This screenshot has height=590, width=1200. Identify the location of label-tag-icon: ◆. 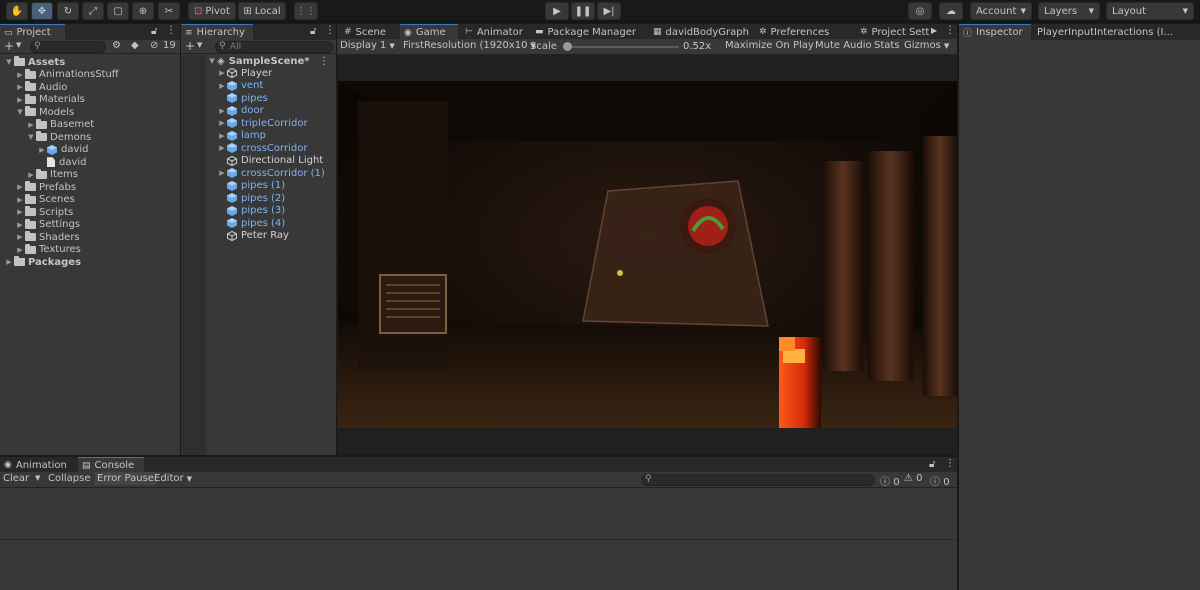
(135, 45).